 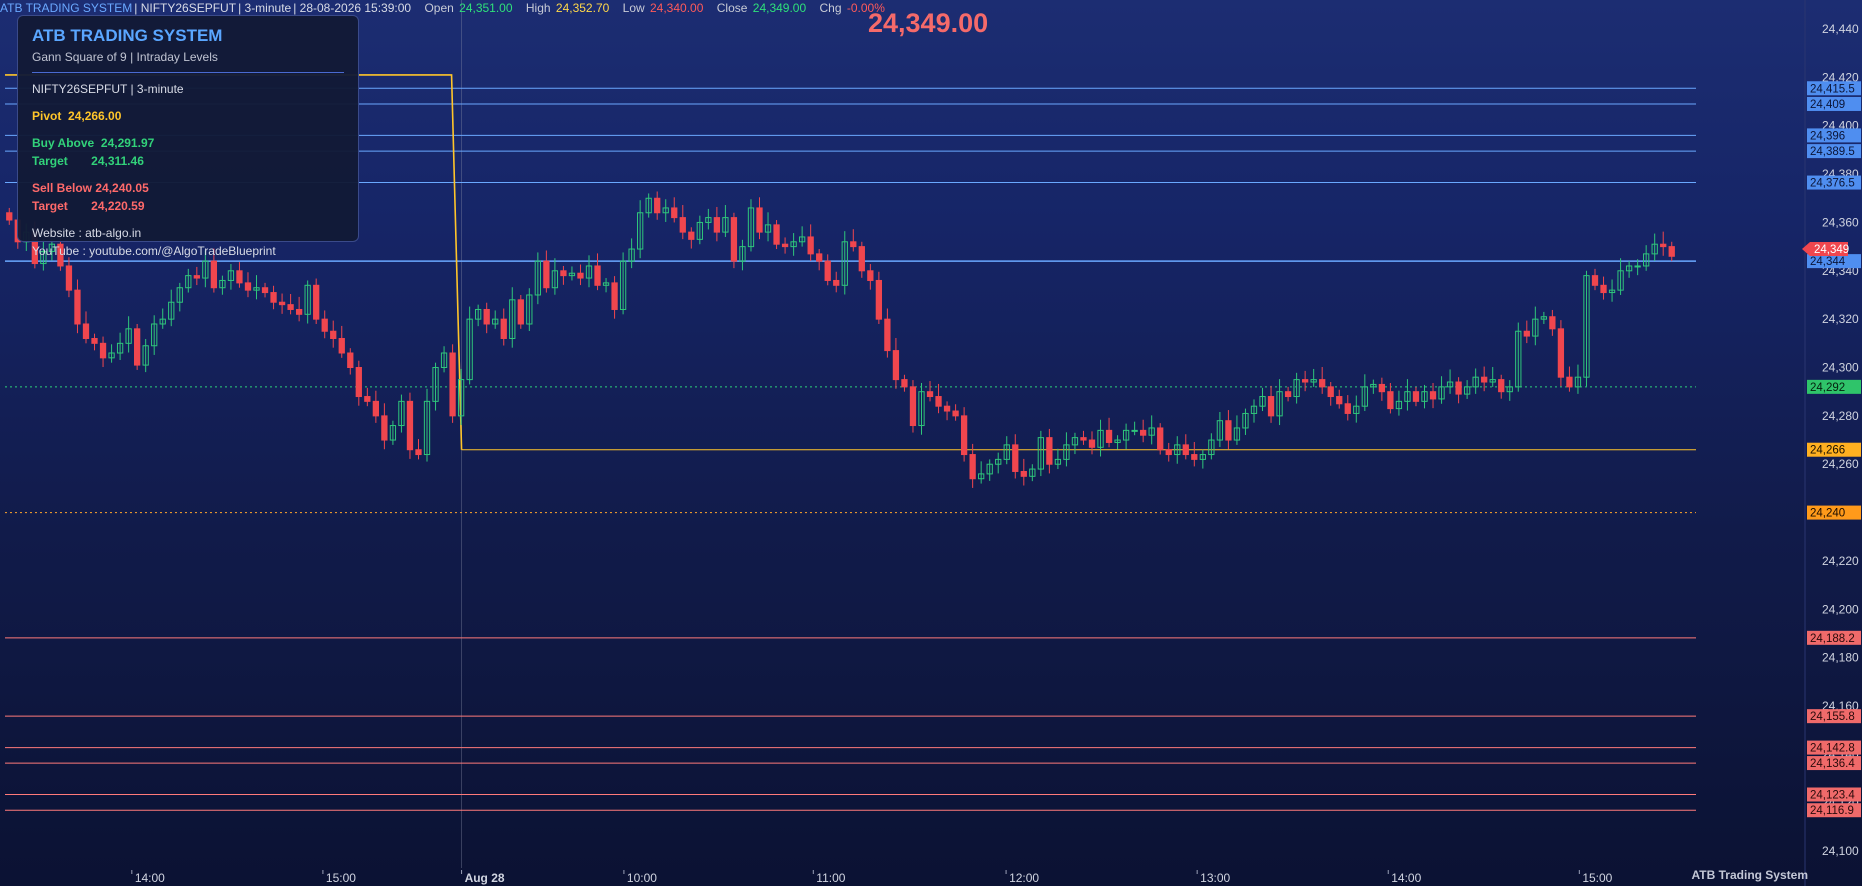 What do you see at coordinates (122, 188) in the screenshot?
I see `sell-value: 24,240.05` at bounding box center [122, 188].